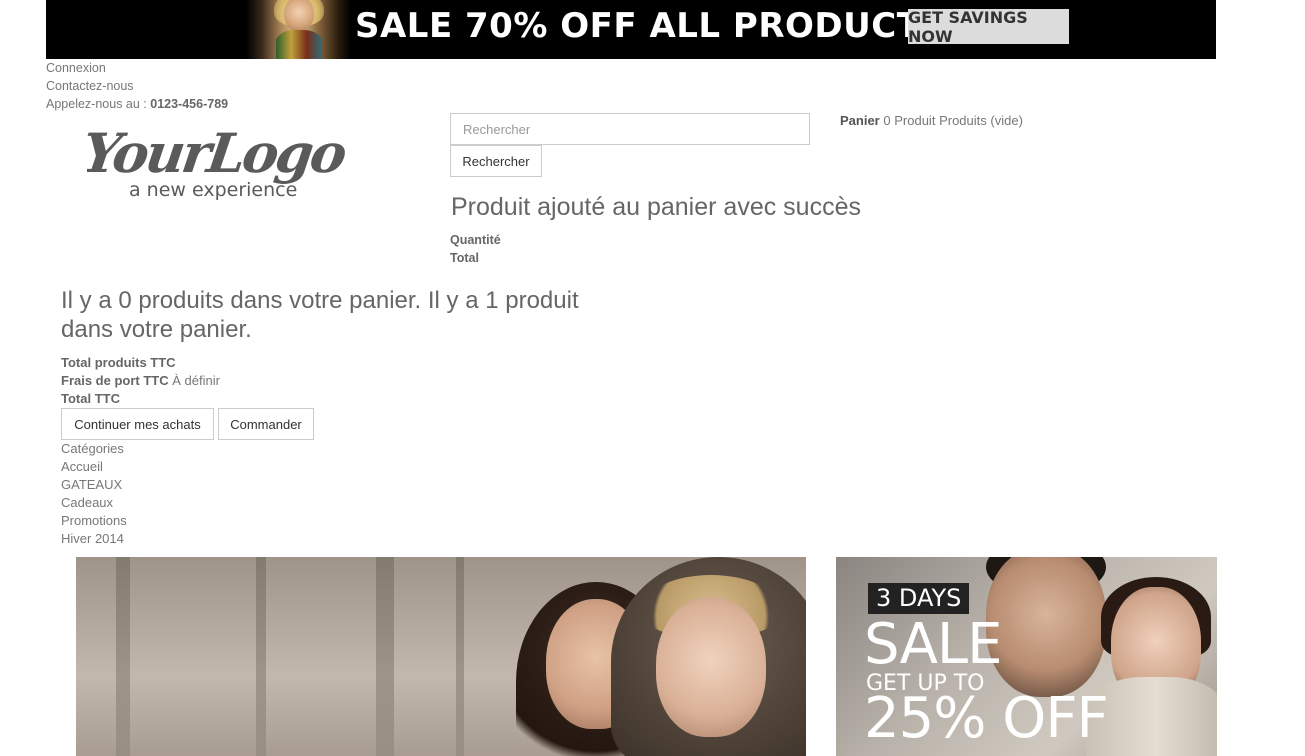 The width and height of the screenshot is (1305, 756). I want to click on get-savings-button: GET SAVINGS NOW, so click(988, 27).